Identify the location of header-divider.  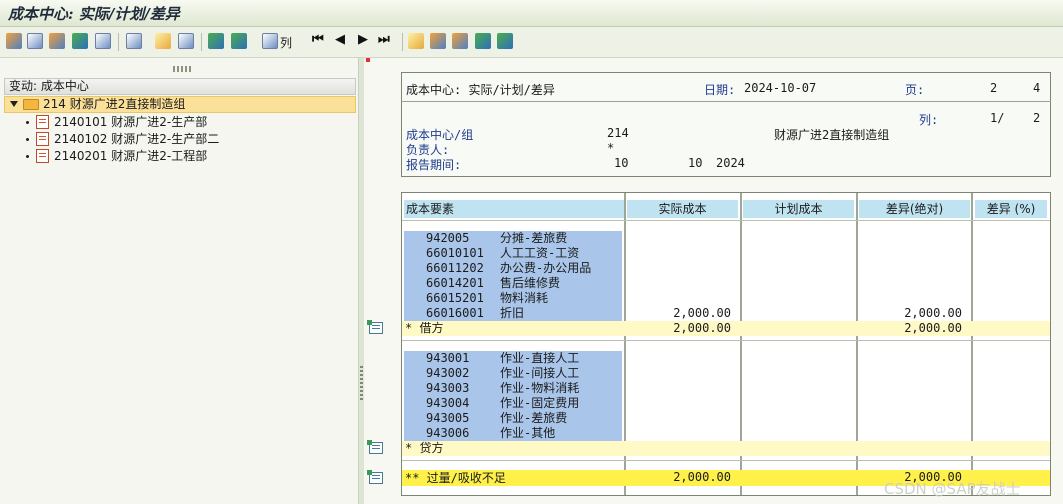
(726, 101).